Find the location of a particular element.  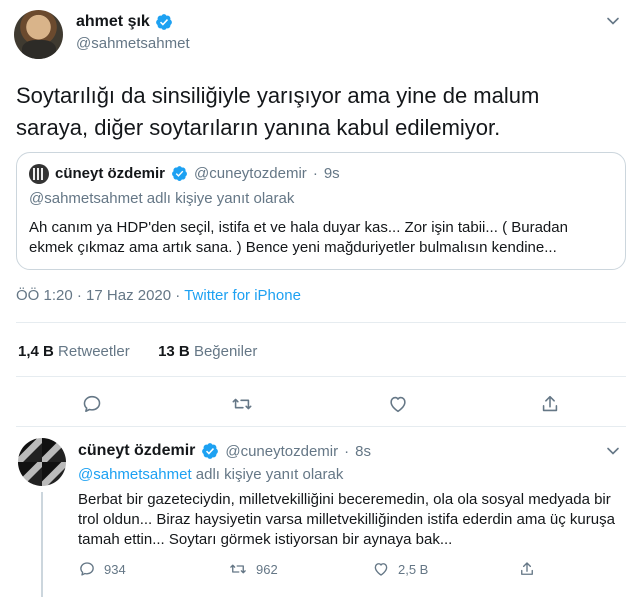

author-name-row: ahmet şık is located at coordinates (124, 22).